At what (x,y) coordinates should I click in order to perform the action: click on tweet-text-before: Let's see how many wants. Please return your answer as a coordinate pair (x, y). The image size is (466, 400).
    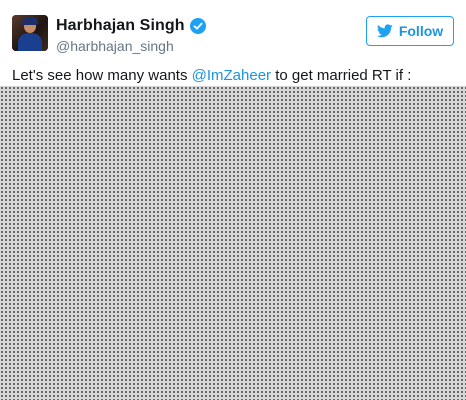
    Looking at the image, I should click on (102, 75).